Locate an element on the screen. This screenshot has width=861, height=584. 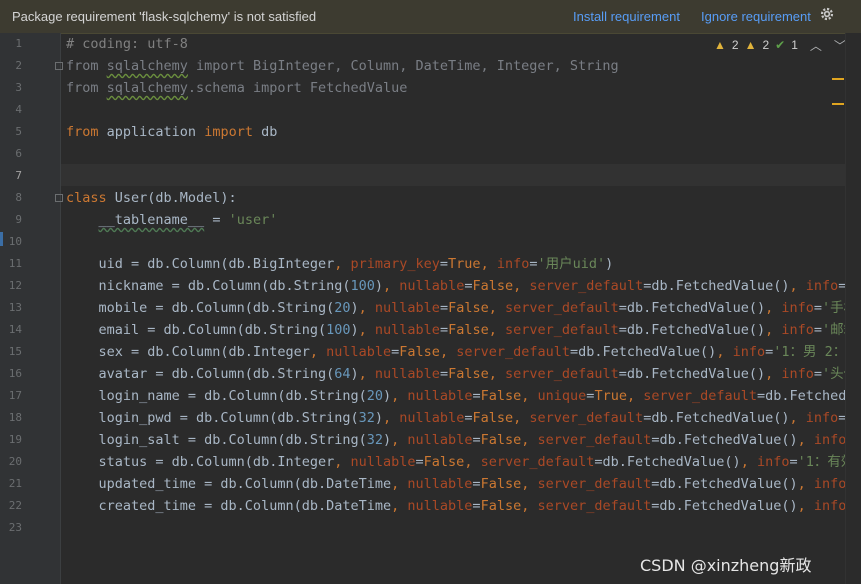
gear-icon is located at coordinates (827, 14).